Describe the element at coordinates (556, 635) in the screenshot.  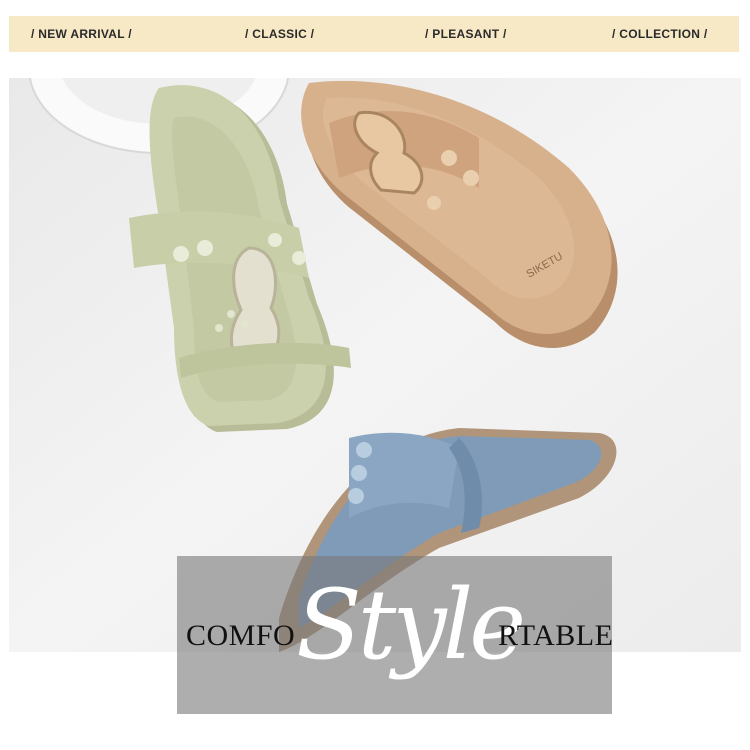
I see `caption-right: RTABLE` at that location.